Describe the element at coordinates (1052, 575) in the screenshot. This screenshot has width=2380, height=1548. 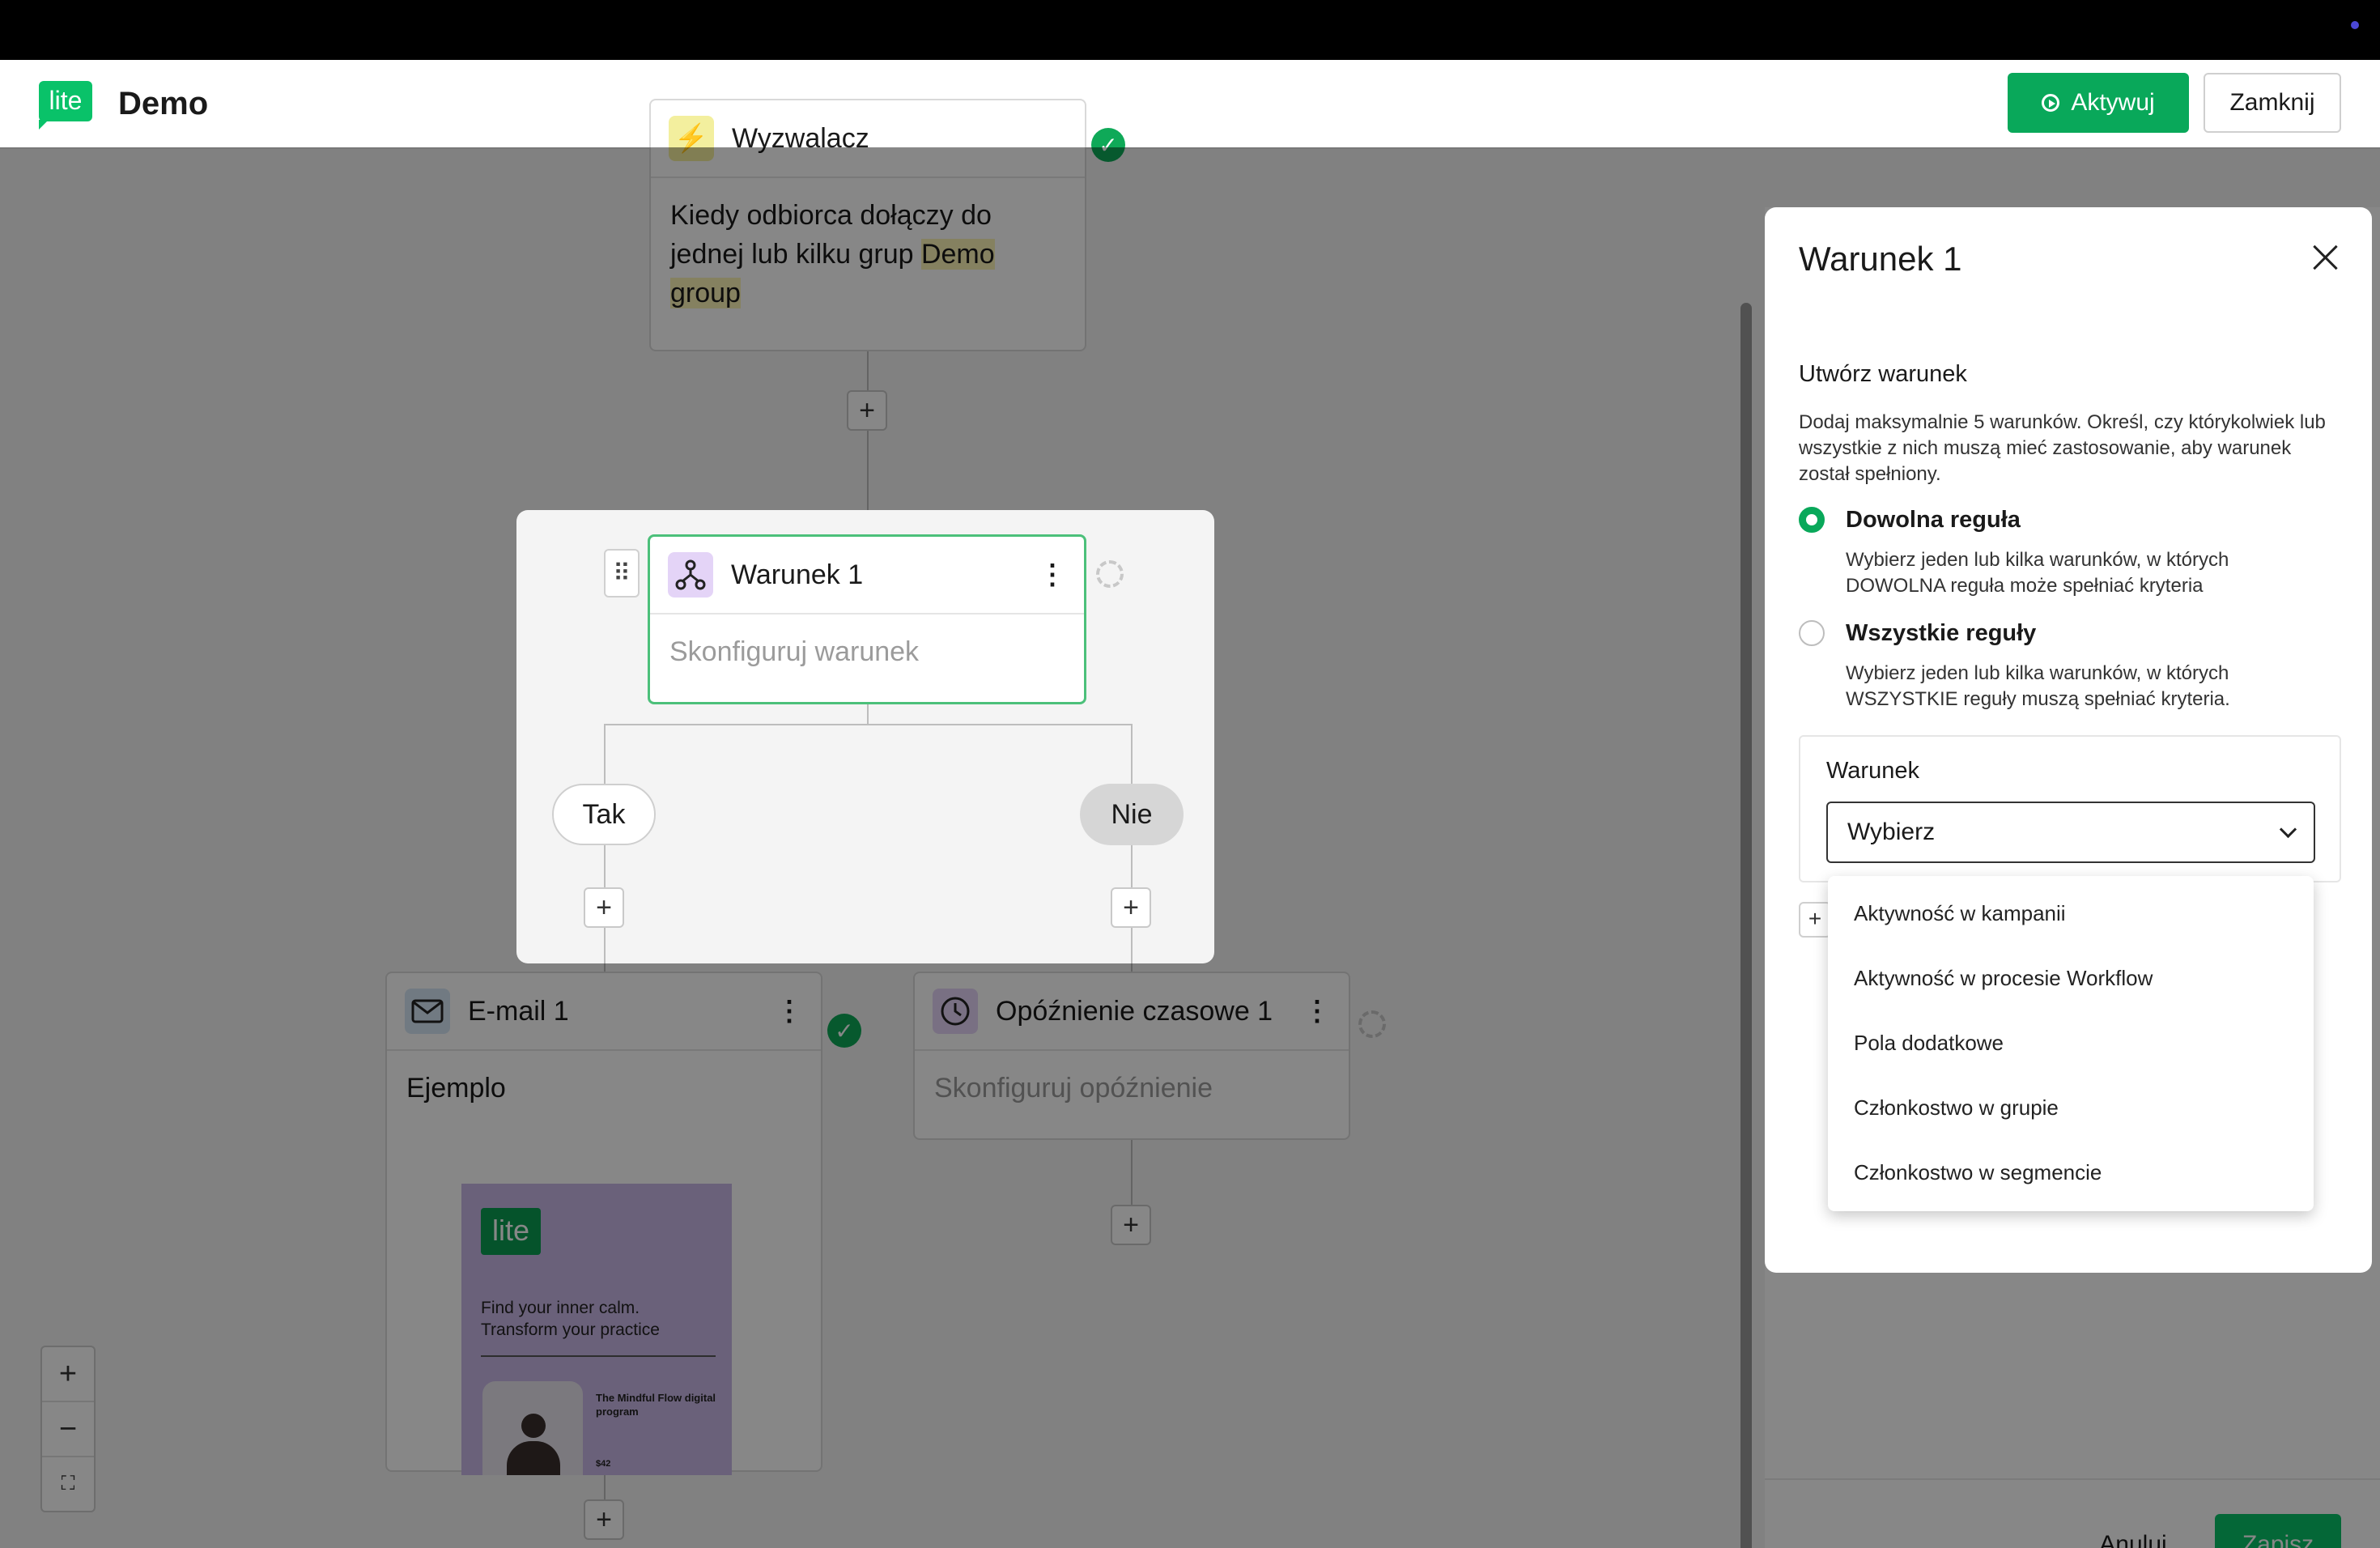
I see `more-options-icon: ⋮` at that location.